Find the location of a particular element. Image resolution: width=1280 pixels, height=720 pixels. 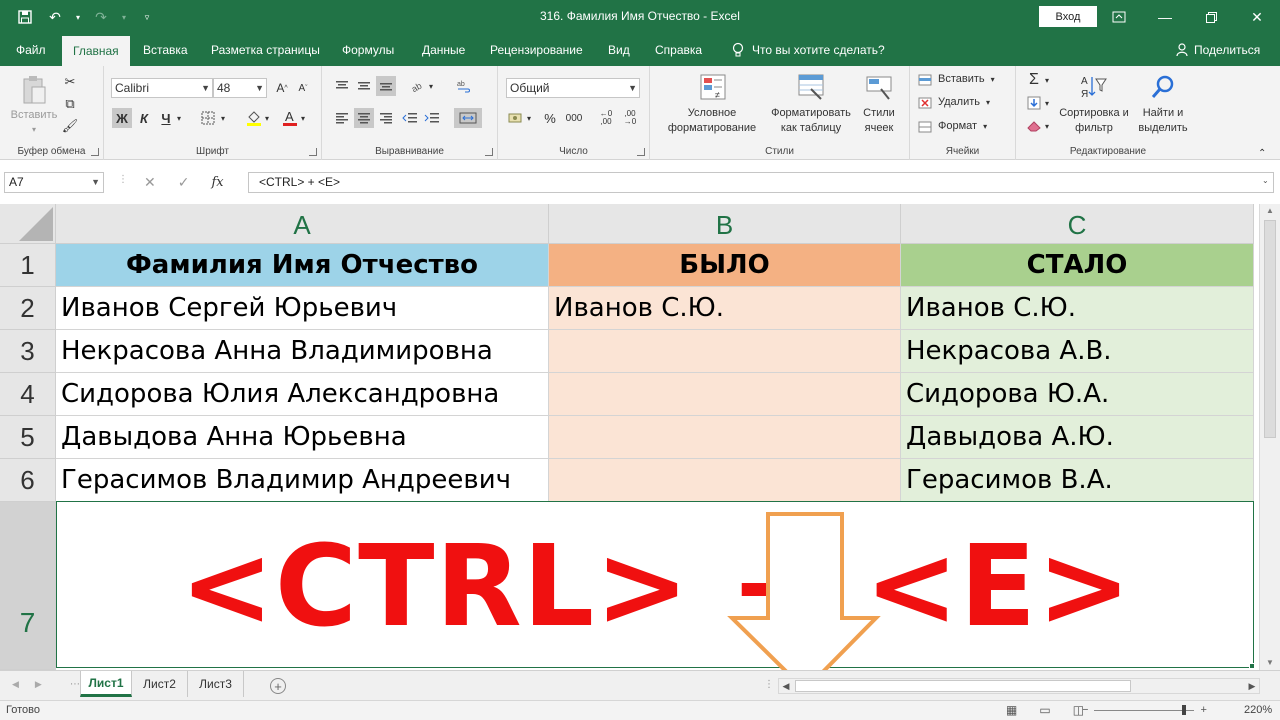

number-format-combo: Общий ▼ is located at coordinates (573, 88).